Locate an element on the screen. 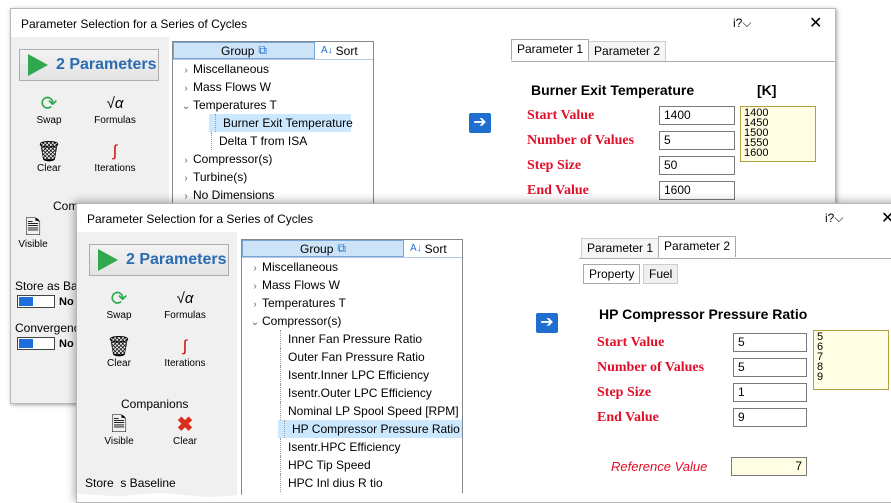 This screenshot has height=503, width=891. tree-item: › Temperatures T is located at coordinates (352, 303).